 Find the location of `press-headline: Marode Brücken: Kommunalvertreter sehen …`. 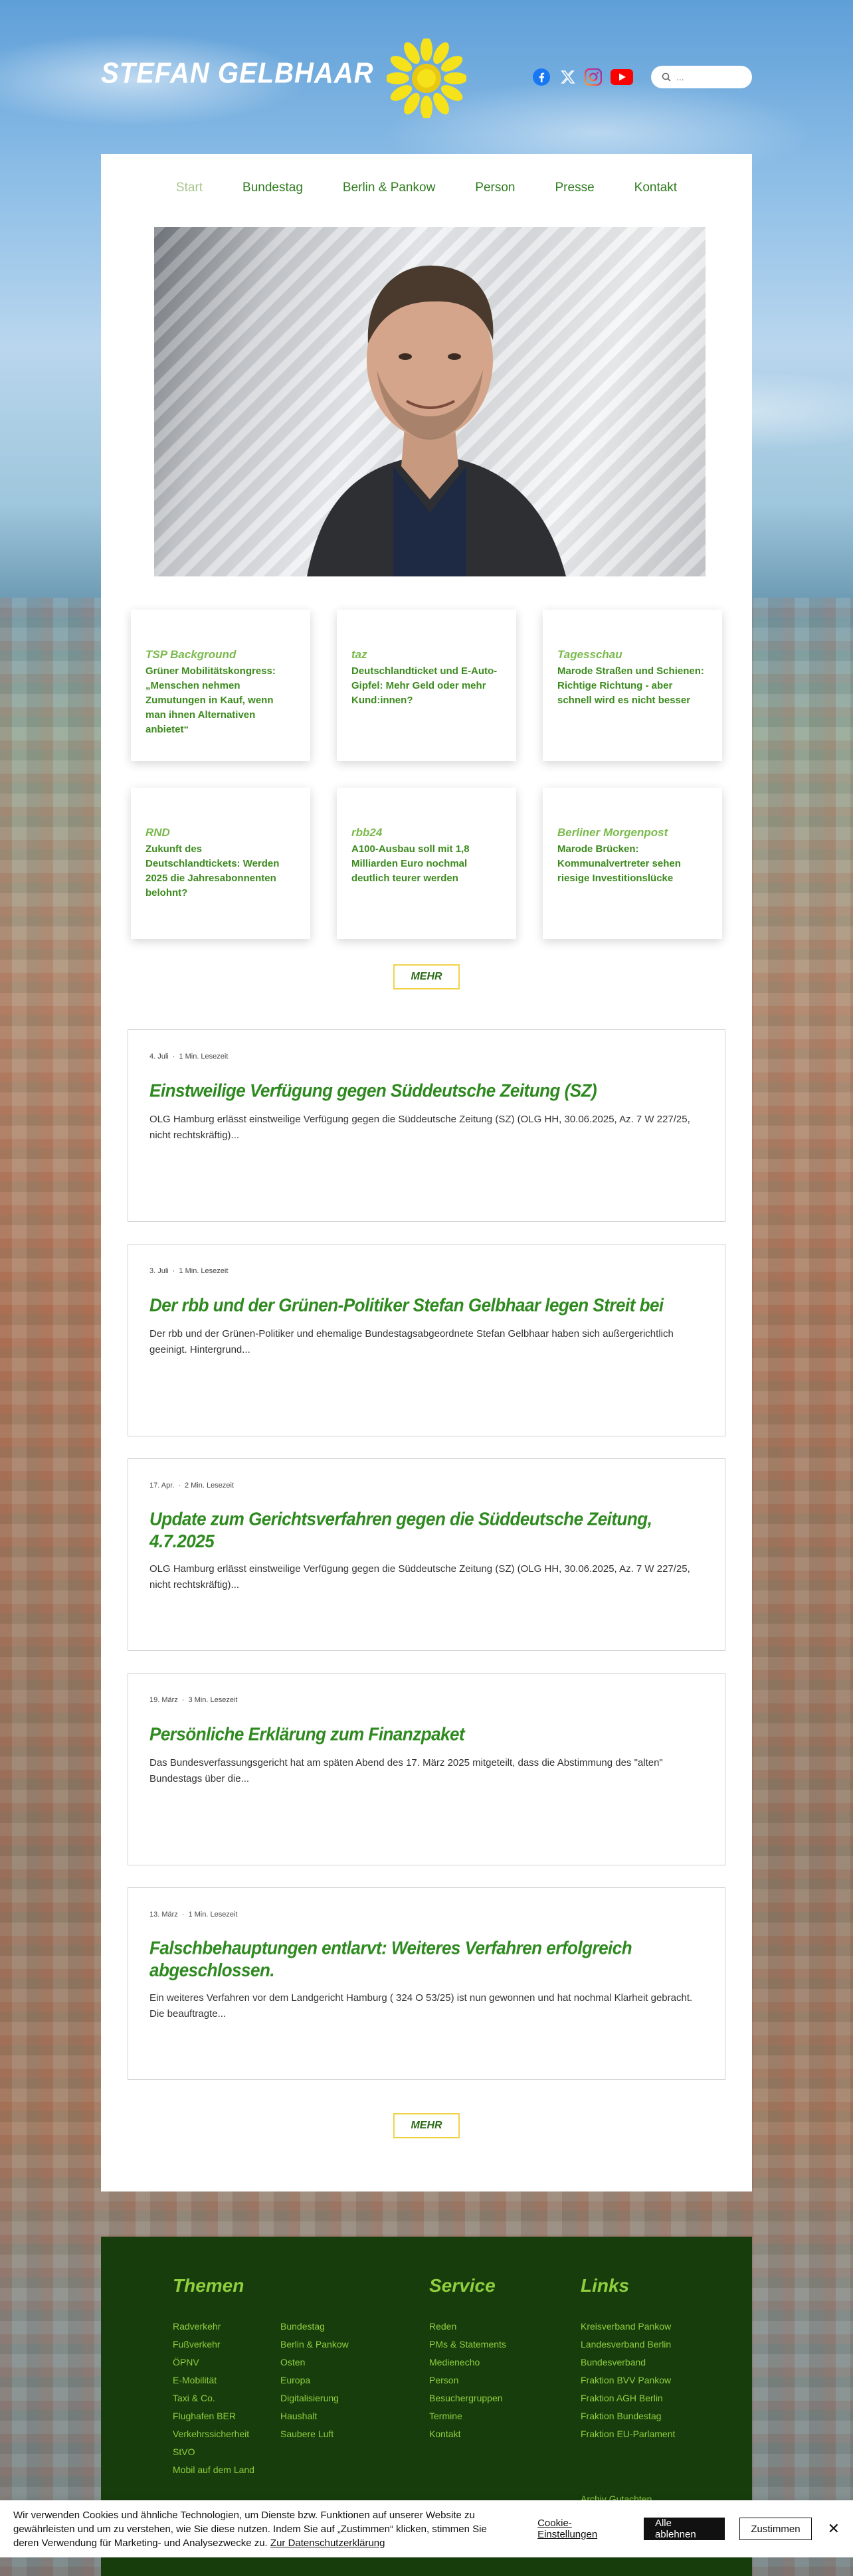

press-headline: Marode Brücken: Kommunalvertreter sehen … is located at coordinates (632, 864).